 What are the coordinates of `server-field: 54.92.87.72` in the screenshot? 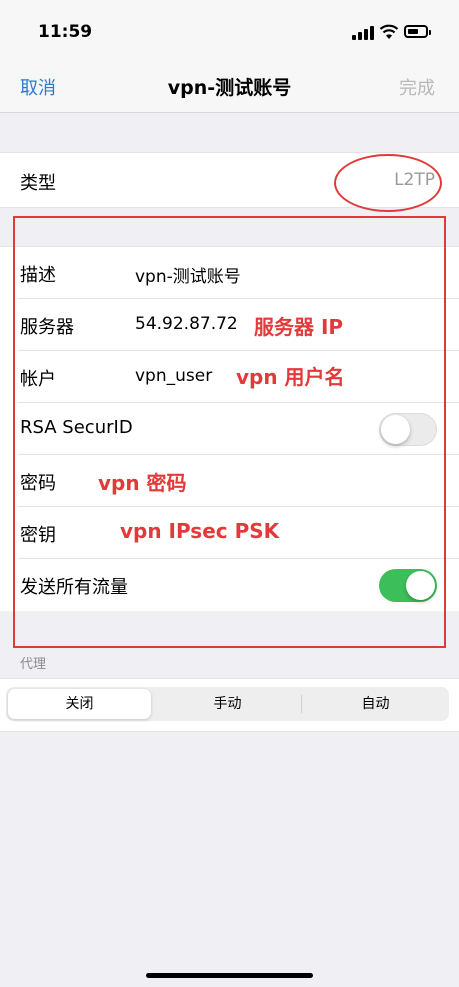 It's located at (186, 324).